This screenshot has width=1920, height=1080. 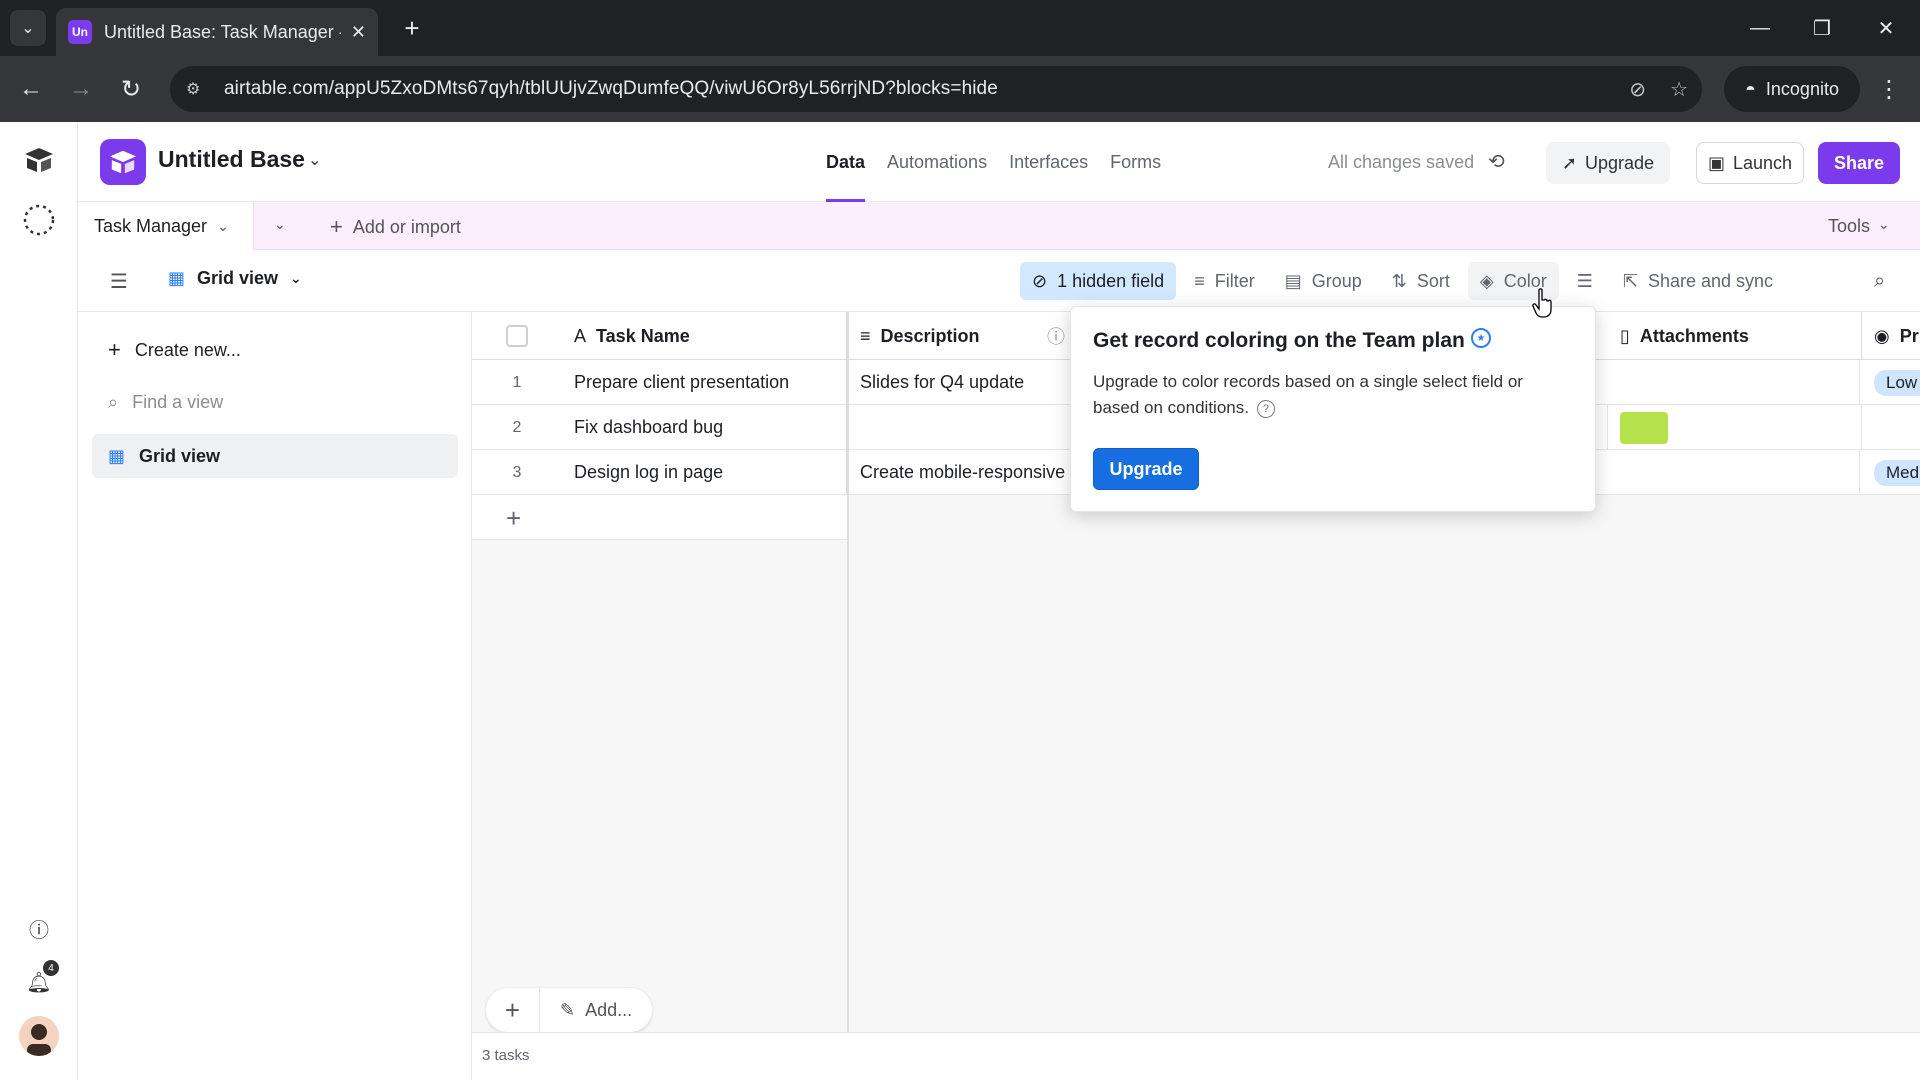 What do you see at coordinates (1196, 1056) in the screenshot?
I see `record-count: 3 tasks` at bounding box center [1196, 1056].